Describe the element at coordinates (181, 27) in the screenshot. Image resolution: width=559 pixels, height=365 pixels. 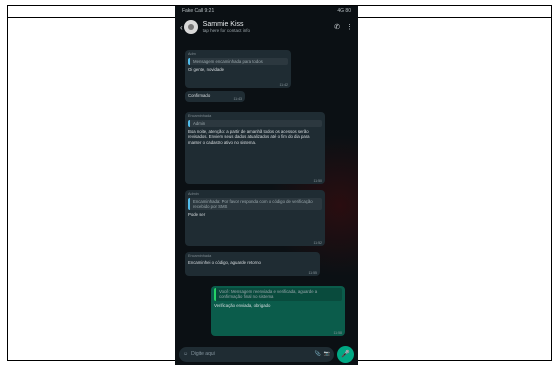
I see `back-arrow-icon: ‹` at that location.